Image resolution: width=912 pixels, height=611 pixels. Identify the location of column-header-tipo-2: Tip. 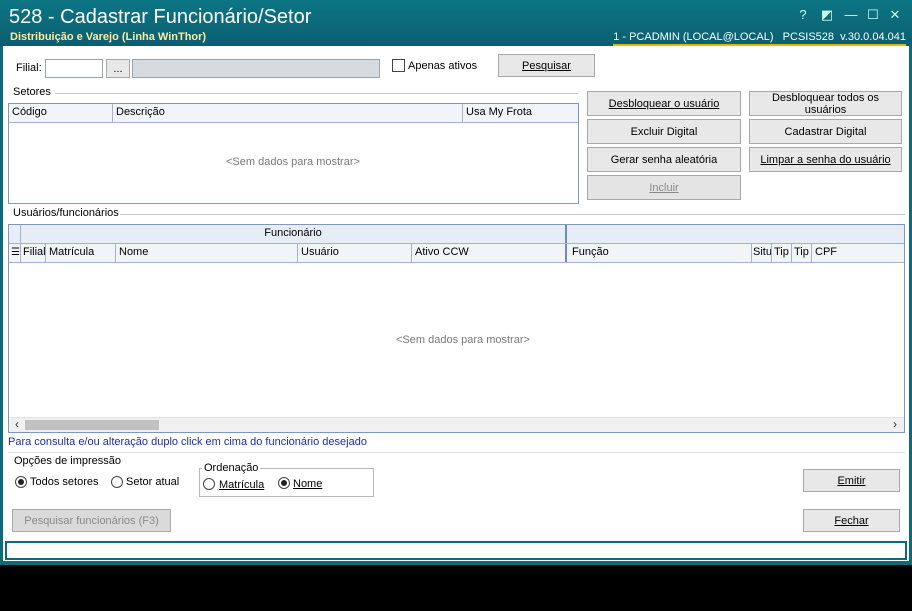
(802, 253).